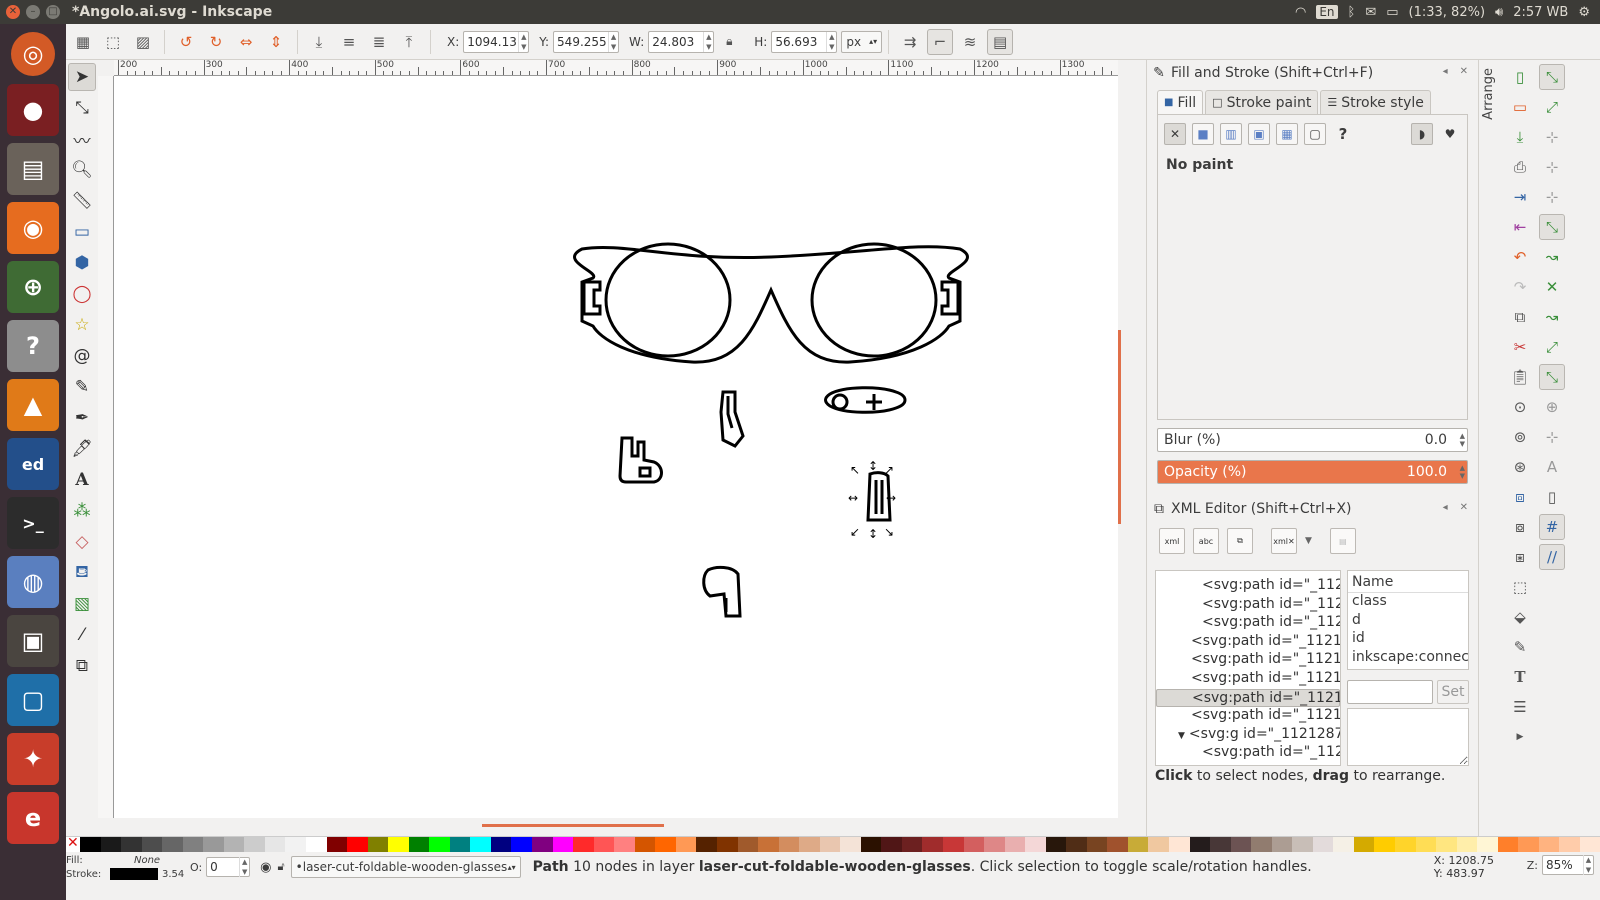  What do you see at coordinates (33, 110) in the screenshot?
I see `app-launcher-red-icon: ●` at bounding box center [33, 110].